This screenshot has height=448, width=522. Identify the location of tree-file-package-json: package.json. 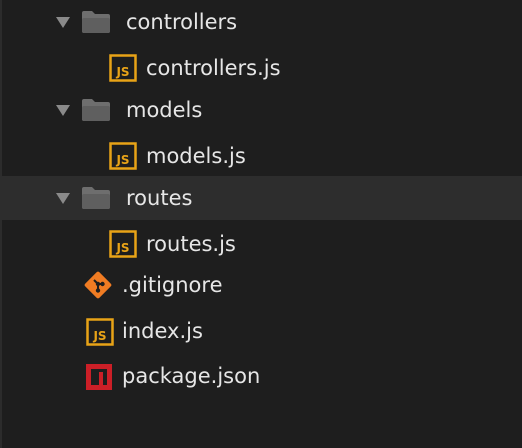
(261, 376).